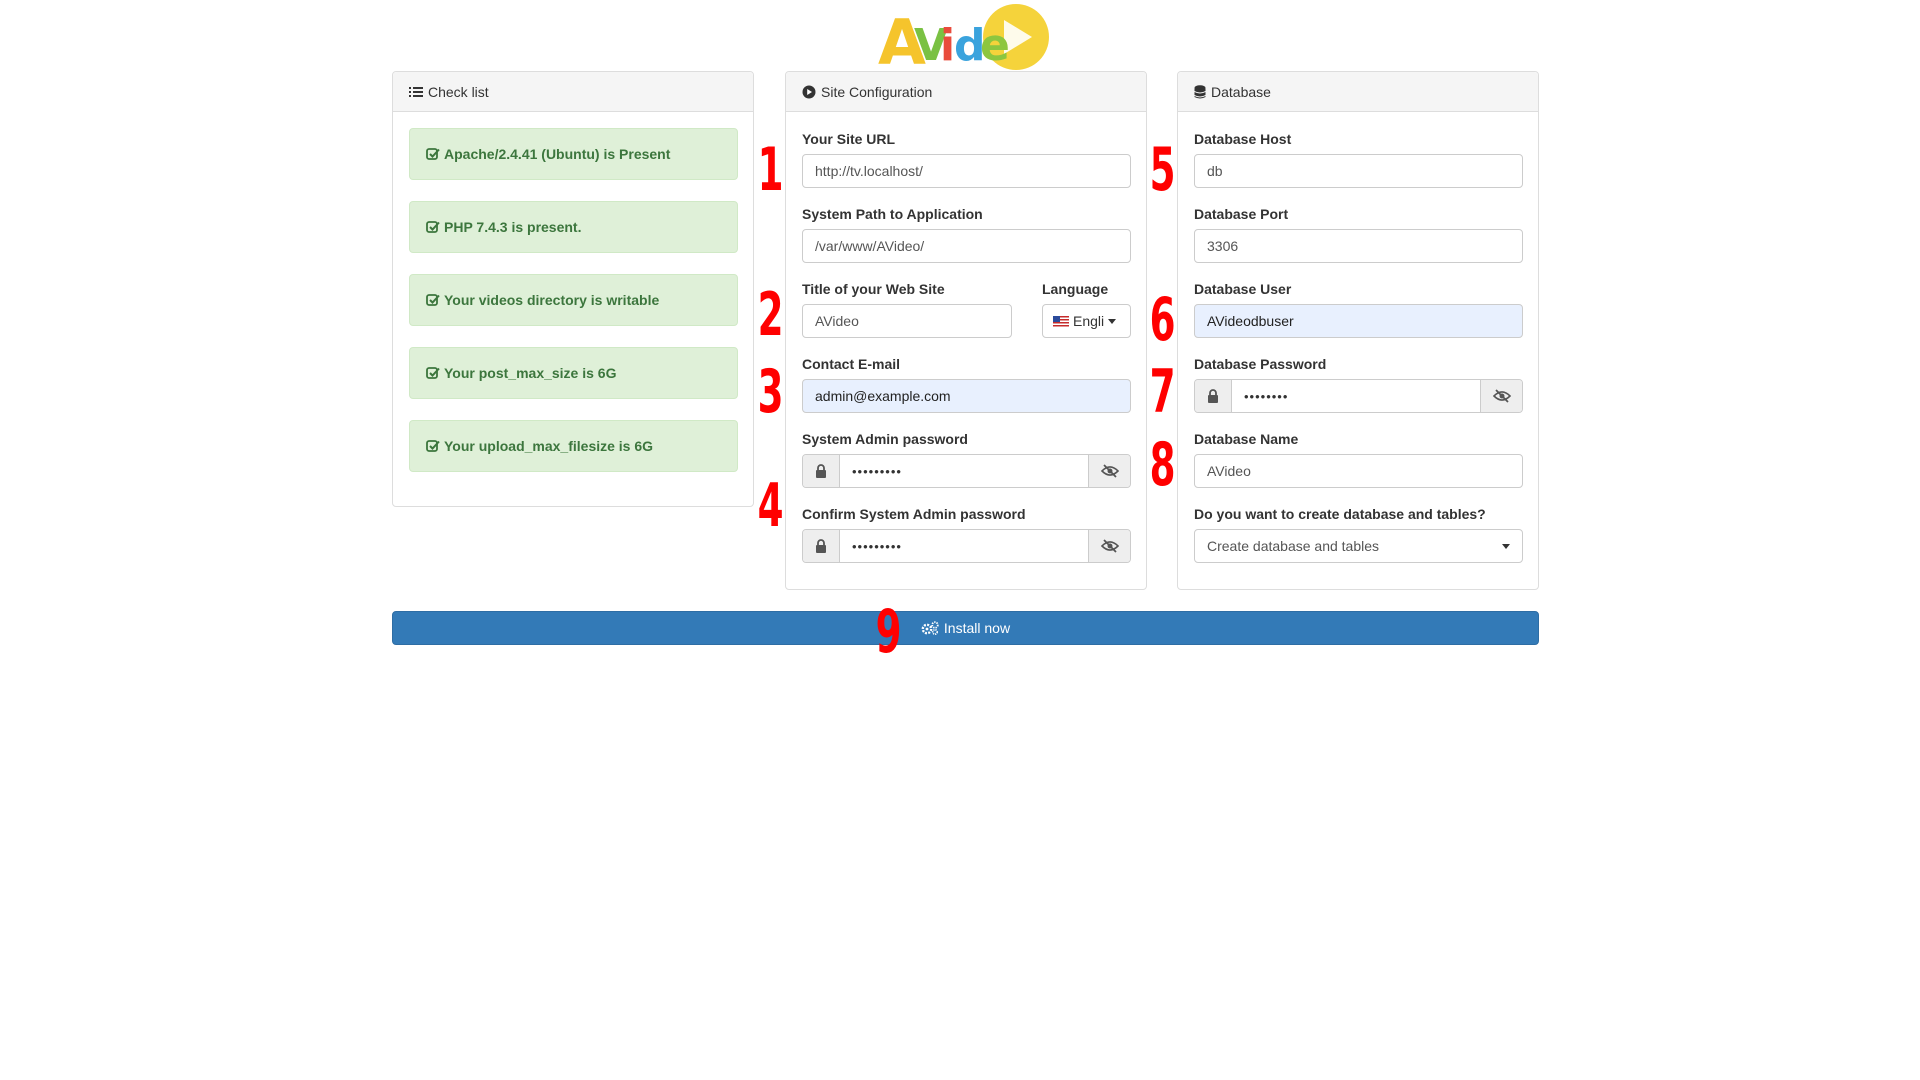  I want to click on check-item-apache: Apache/2.4.41 (Ubuntu) is Present, so click(573, 154).